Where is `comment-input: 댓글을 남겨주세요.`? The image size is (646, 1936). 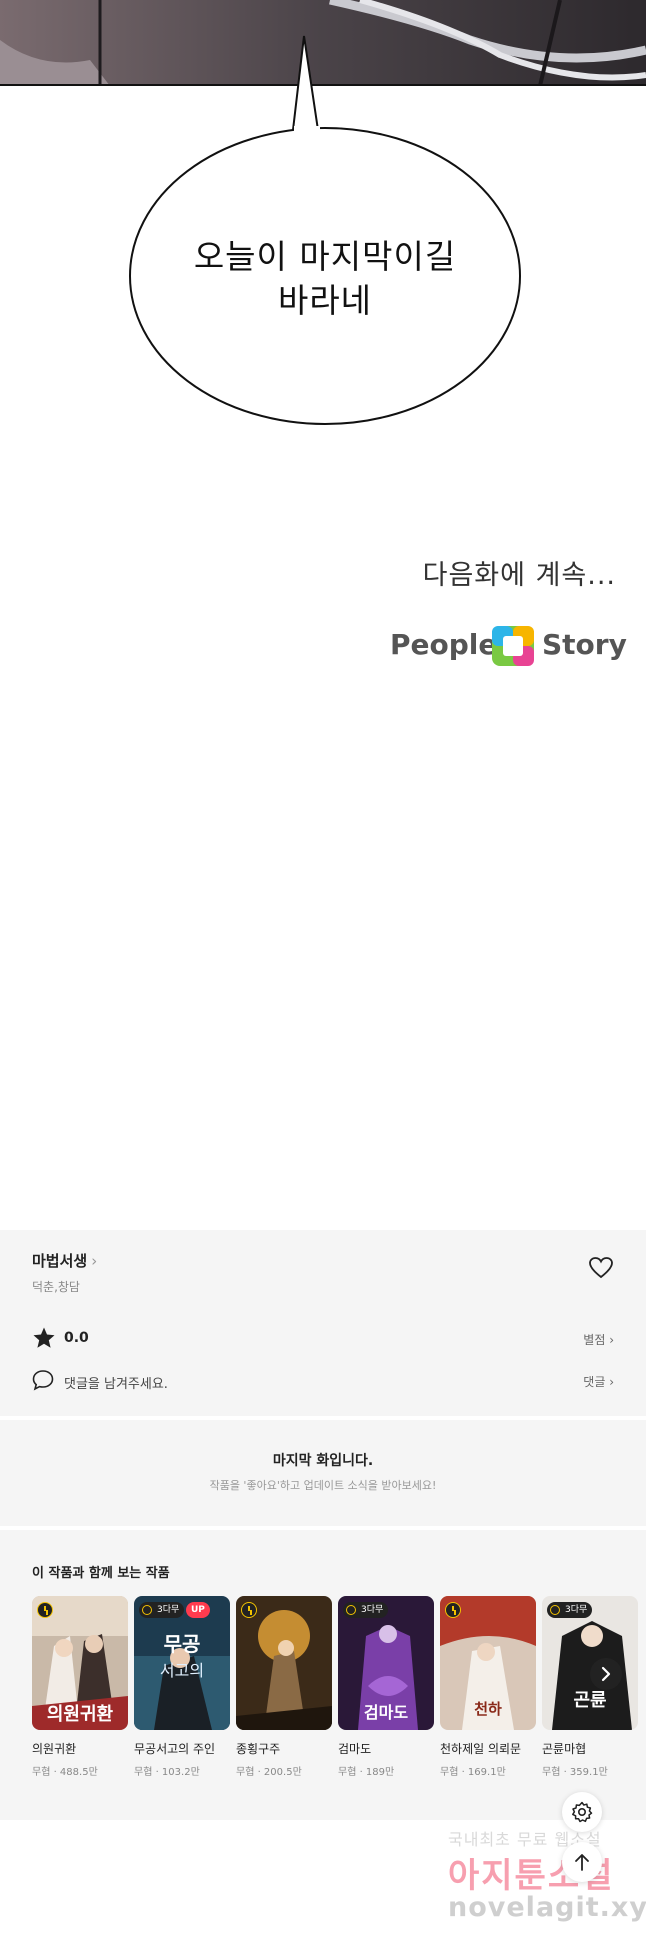 comment-input: 댓글을 남겨주세요. is located at coordinates (116, 1382).